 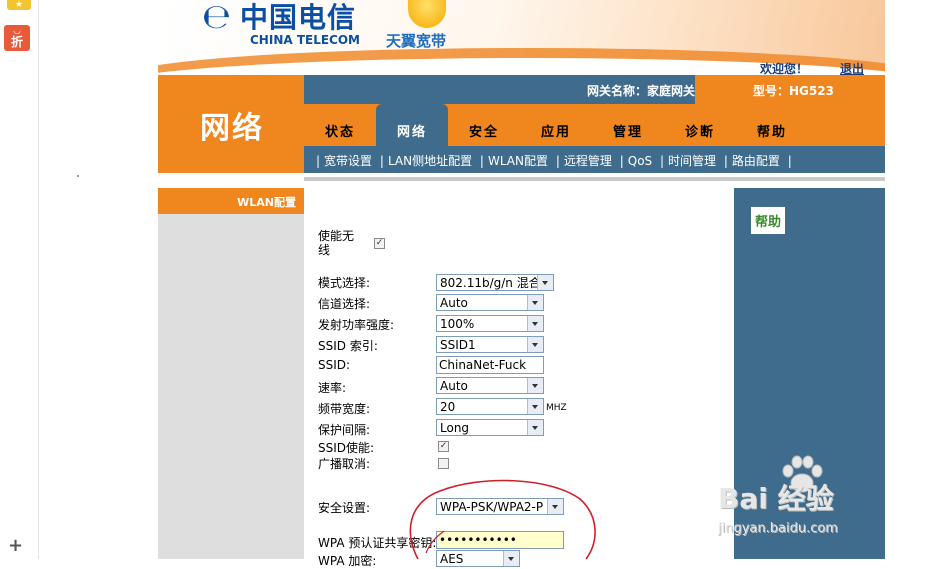 What do you see at coordinates (594, 179) in the screenshot?
I see `divider` at bounding box center [594, 179].